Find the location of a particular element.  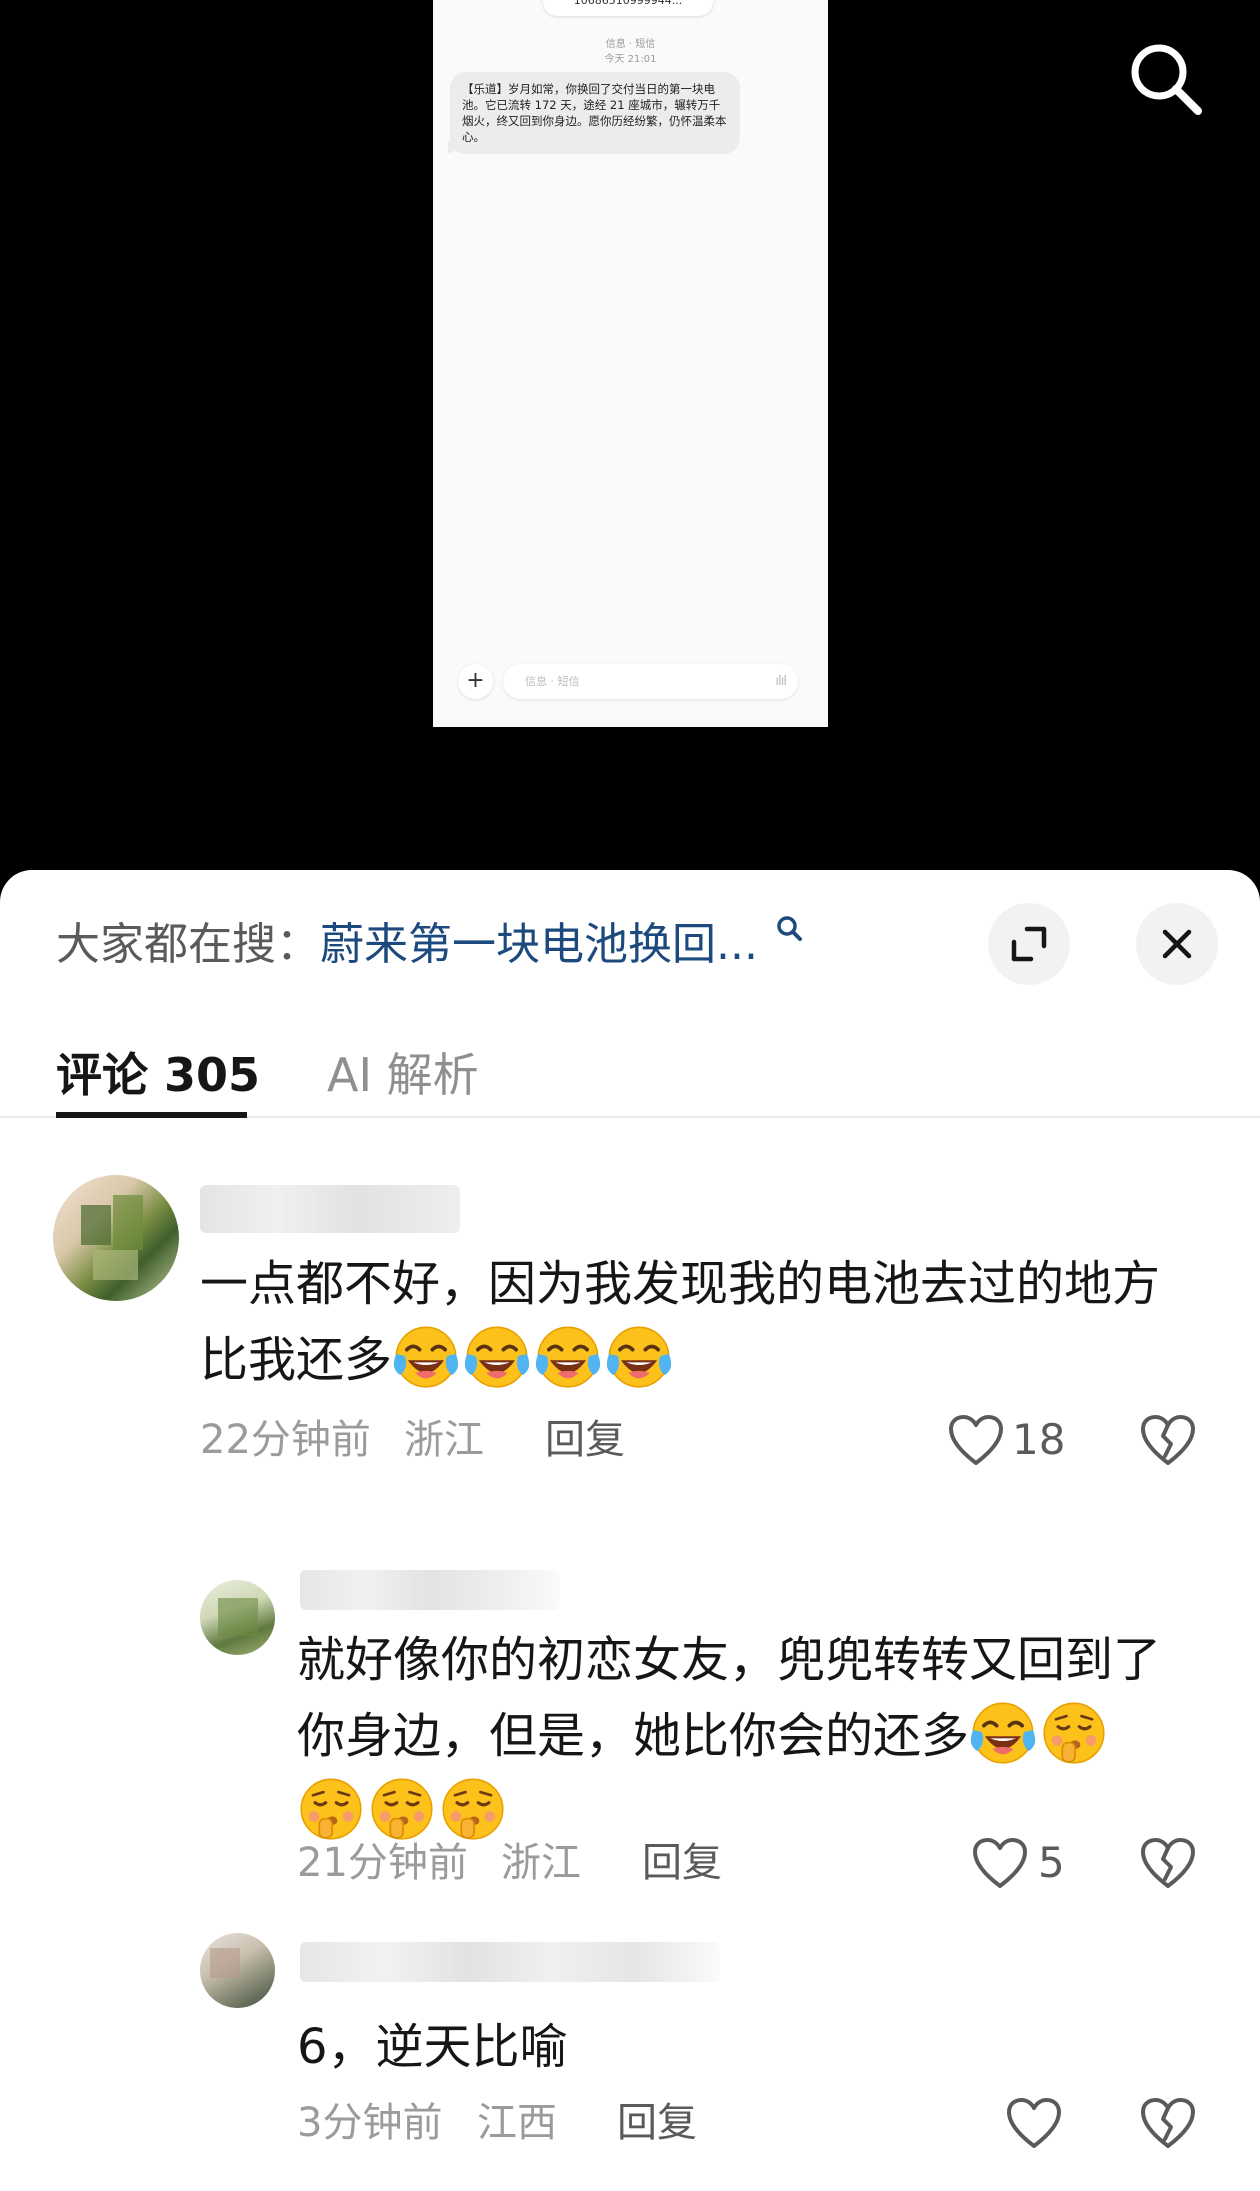

like-button: 18 is located at coordinates (1013, 1440).